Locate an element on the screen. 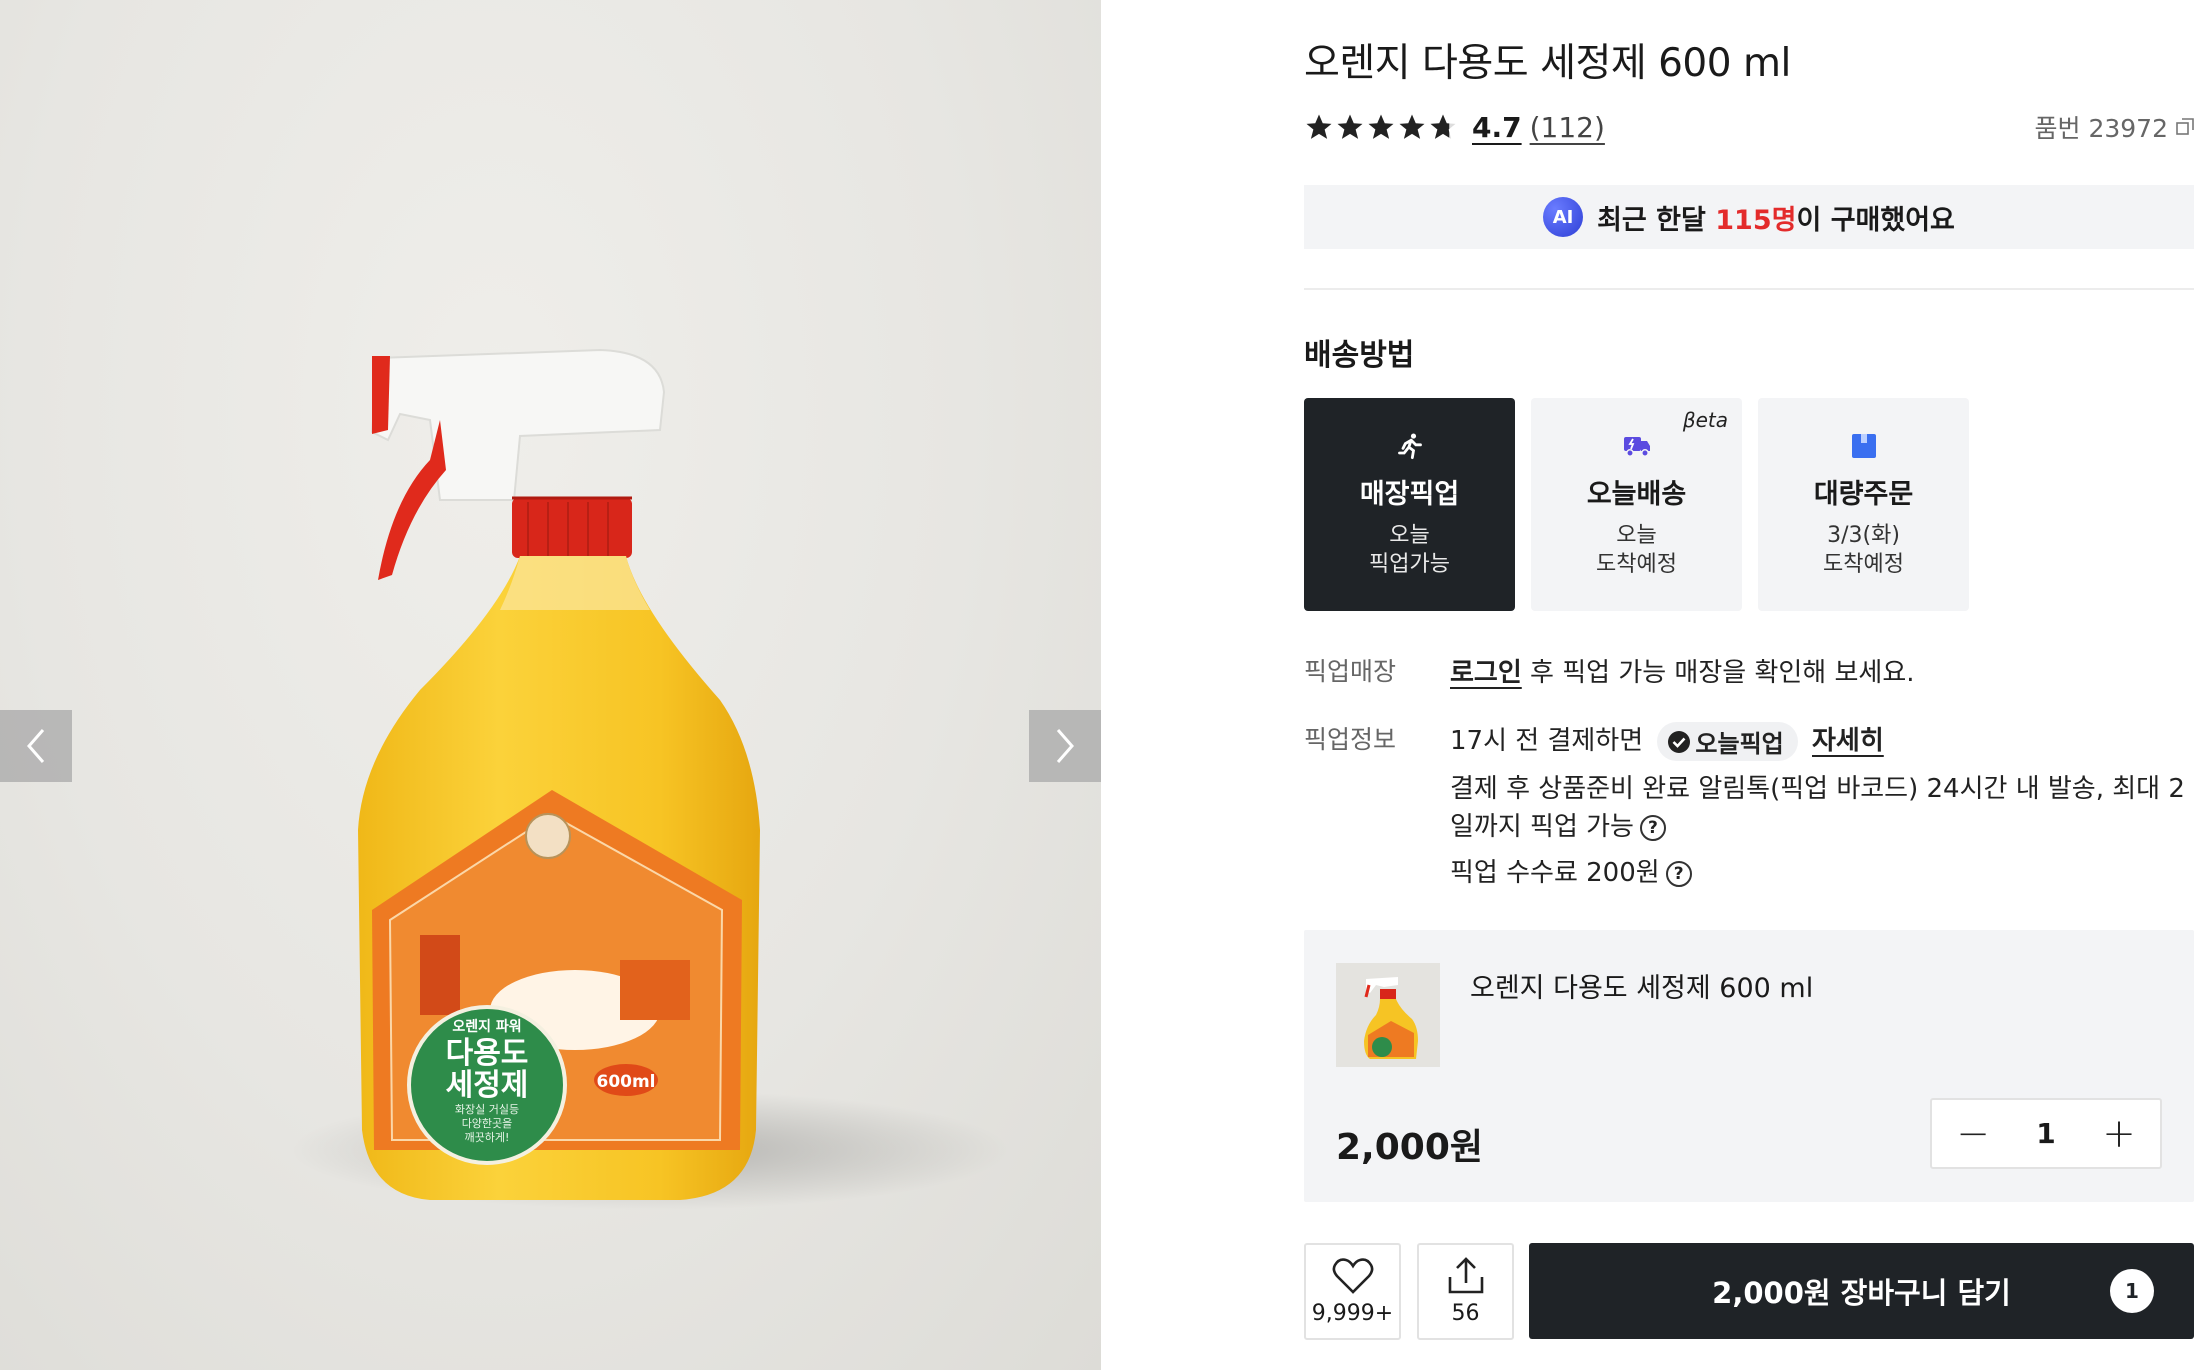 The image size is (2212, 1370). today-pickup-label: 오늘픽업 is located at coordinates (1739, 744).